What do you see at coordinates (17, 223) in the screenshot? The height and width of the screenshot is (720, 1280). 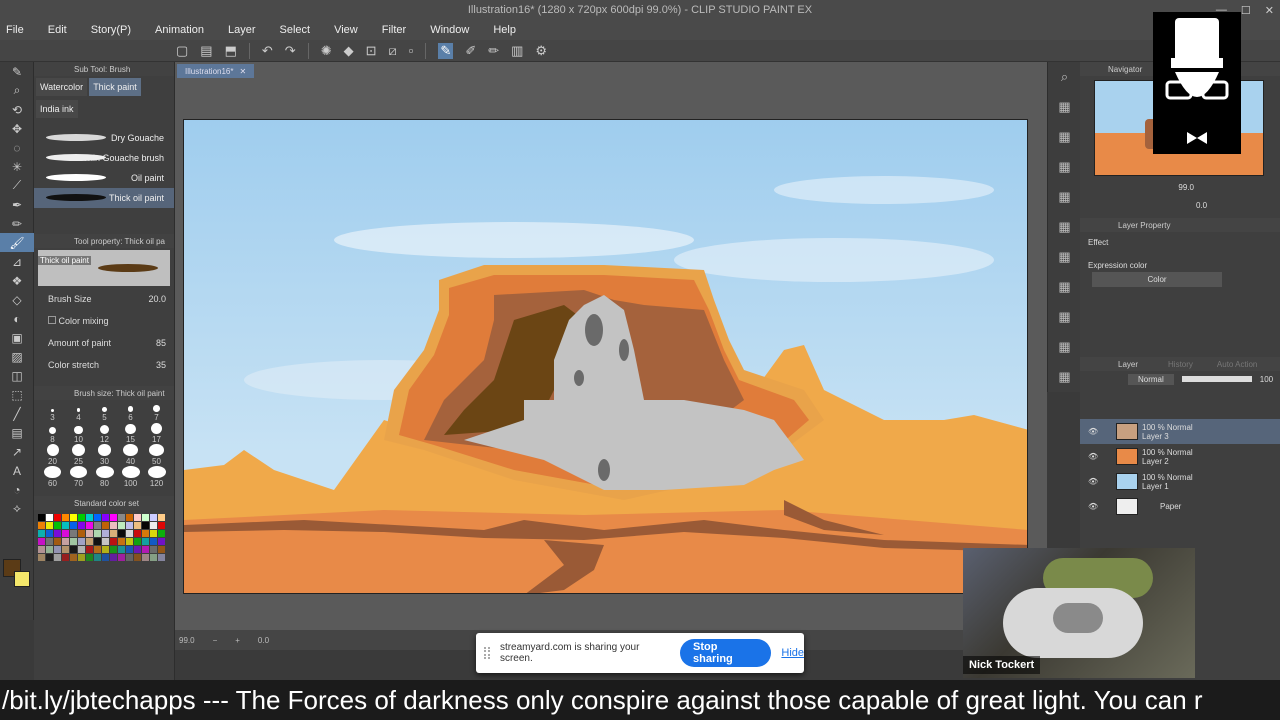 I see `pencil-icon: ✏` at bounding box center [17, 223].